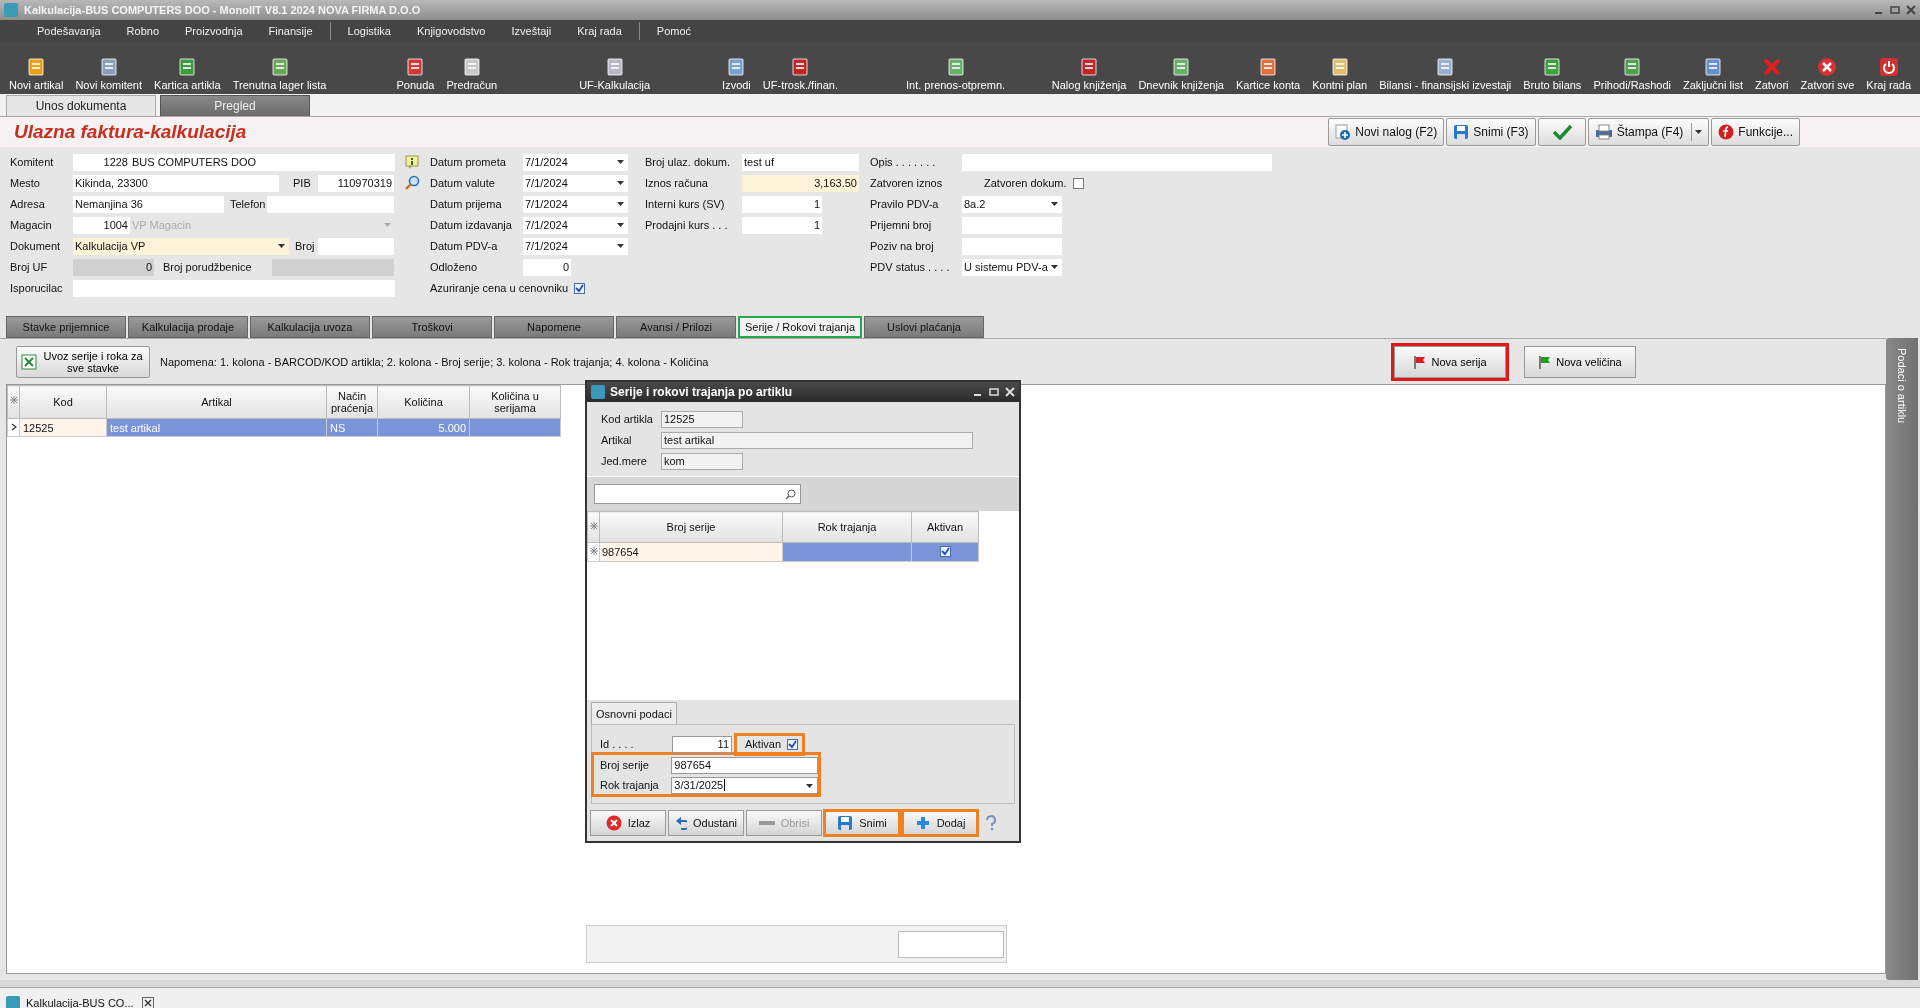  What do you see at coordinates (862, 823) in the screenshot?
I see `save-button: Snimi` at bounding box center [862, 823].